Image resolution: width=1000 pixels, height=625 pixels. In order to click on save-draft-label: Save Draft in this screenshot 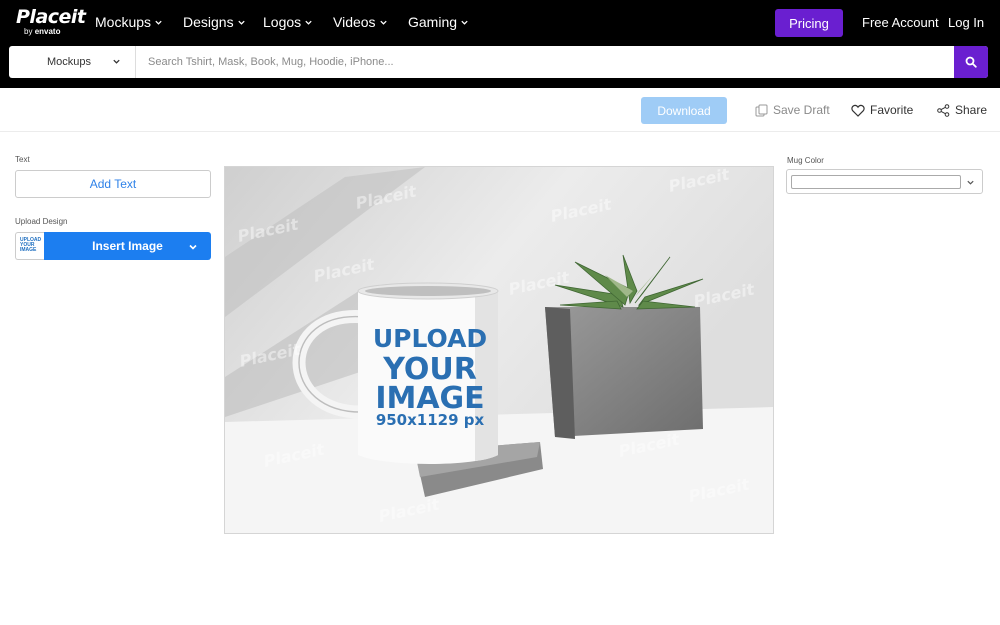, I will do `click(801, 110)`.